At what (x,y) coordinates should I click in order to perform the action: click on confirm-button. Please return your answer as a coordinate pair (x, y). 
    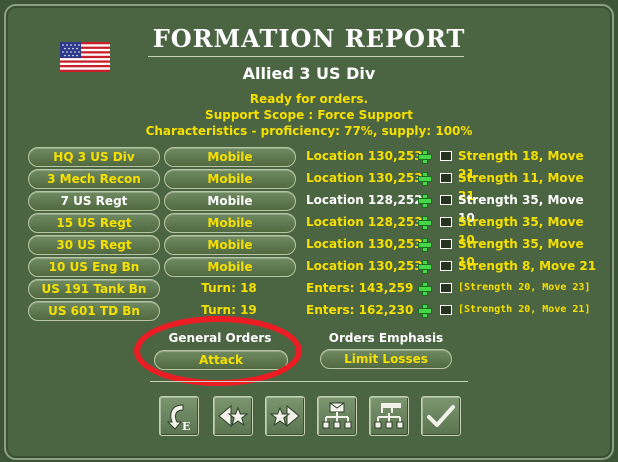
    Looking at the image, I should click on (441, 416).